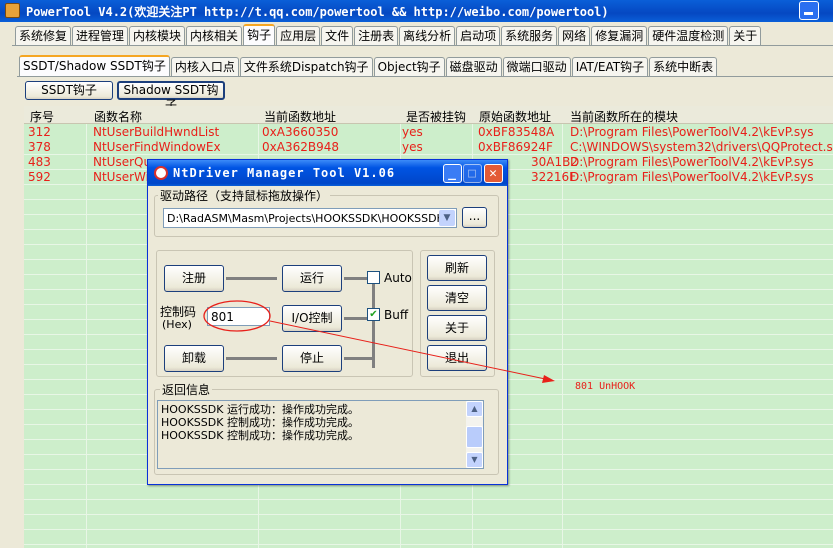 The height and width of the screenshot is (548, 833). What do you see at coordinates (548, 379) in the screenshot?
I see `annotation-arrow-head` at bounding box center [548, 379].